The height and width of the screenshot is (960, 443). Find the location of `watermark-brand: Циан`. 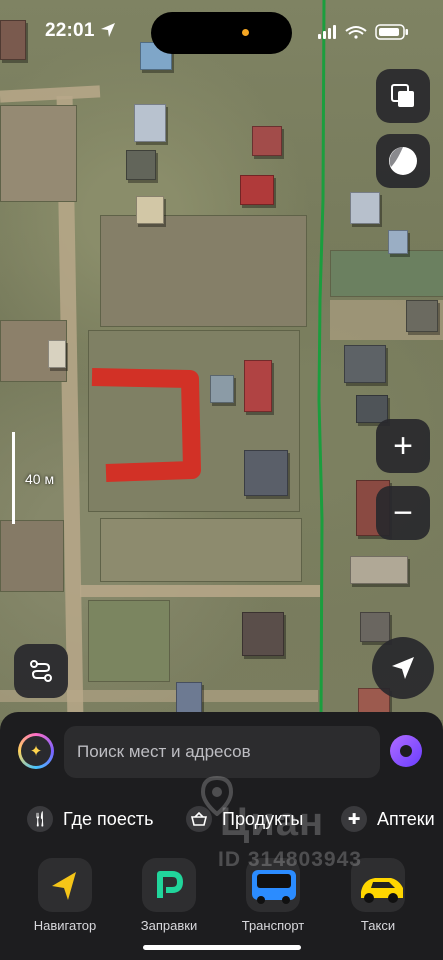

watermark-brand: Циан is located at coordinates (272, 822).